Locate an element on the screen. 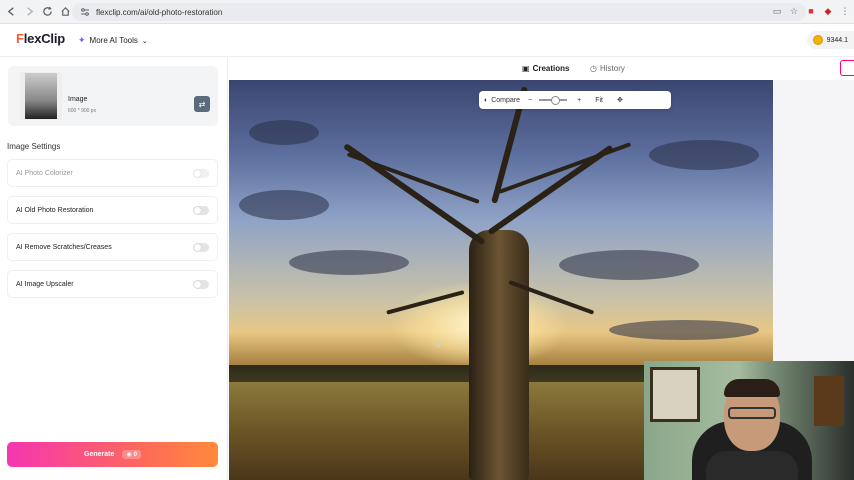 The width and height of the screenshot is (854, 480). image-card: Image 600 * 900 px ⇄ is located at coordinates (113, 96).